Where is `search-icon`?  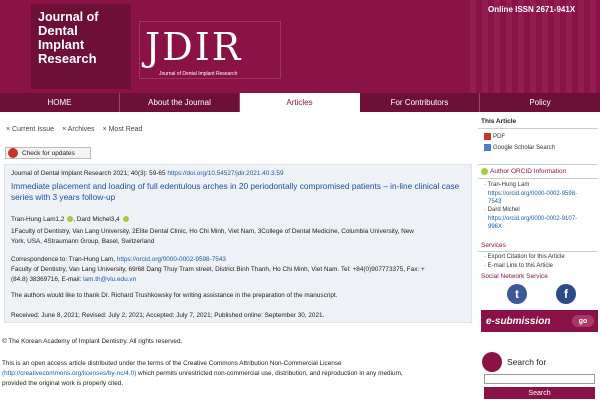
search-icon is located at coordinates (492, 362).